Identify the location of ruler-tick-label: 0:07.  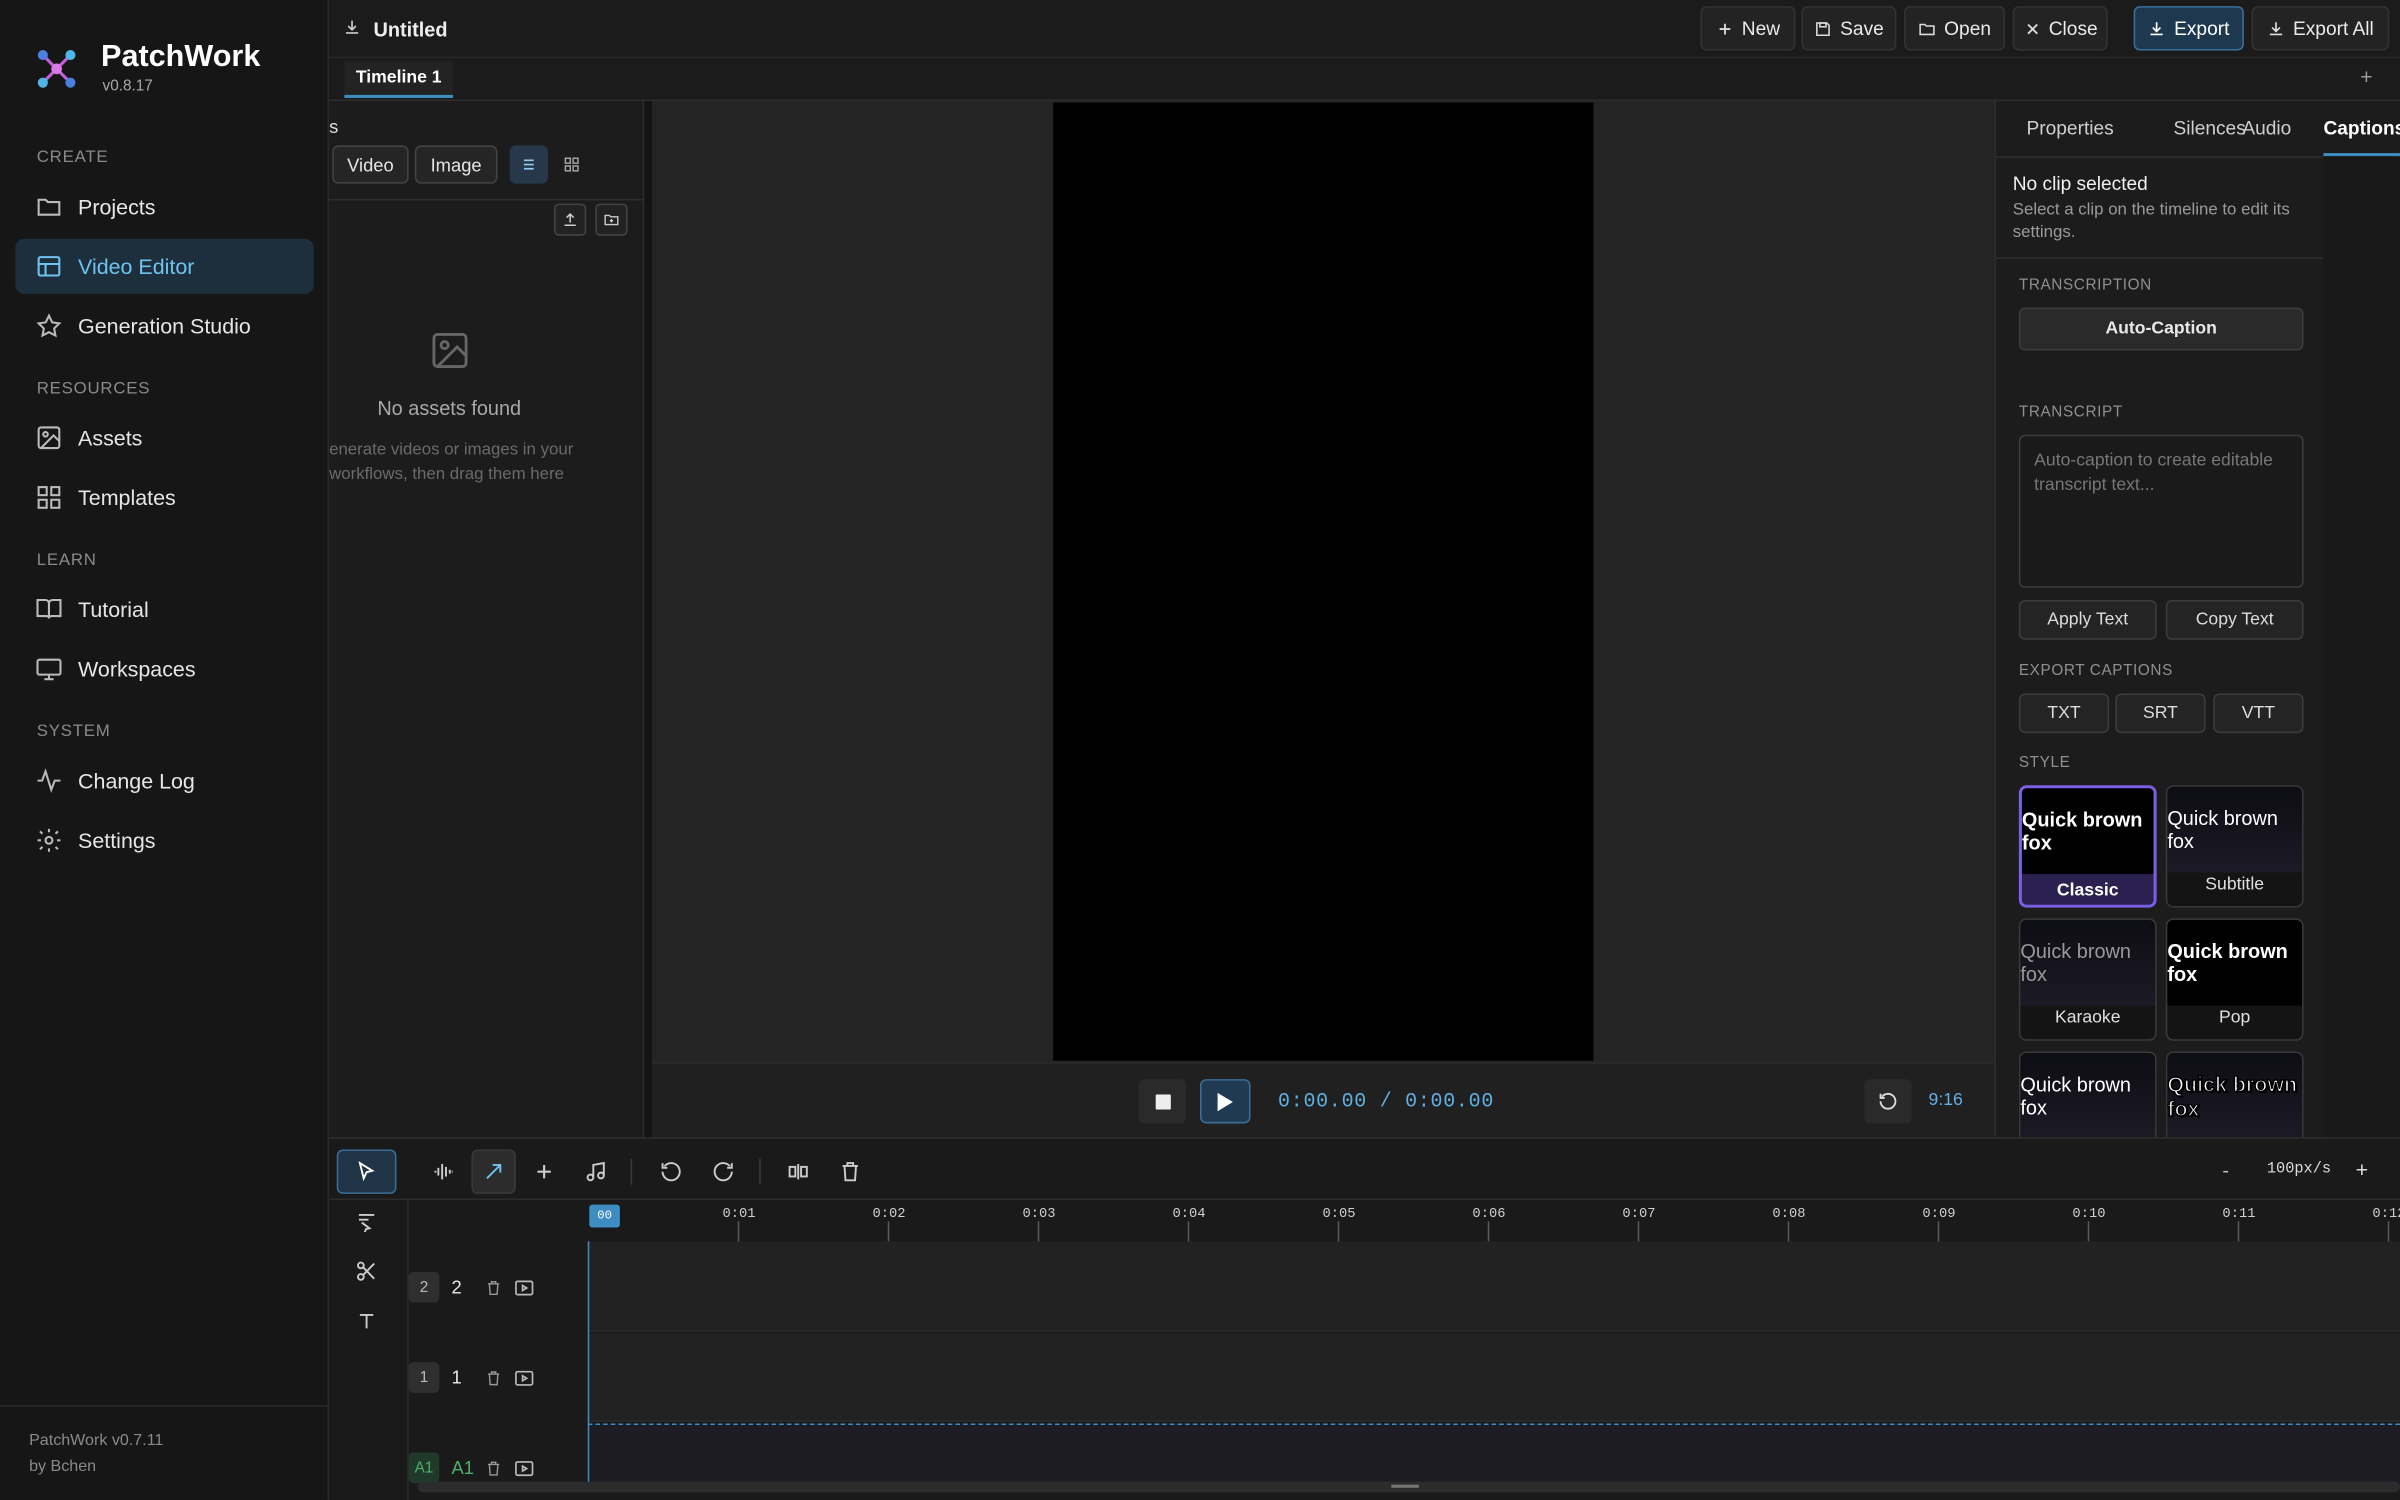
(1639, 1214).